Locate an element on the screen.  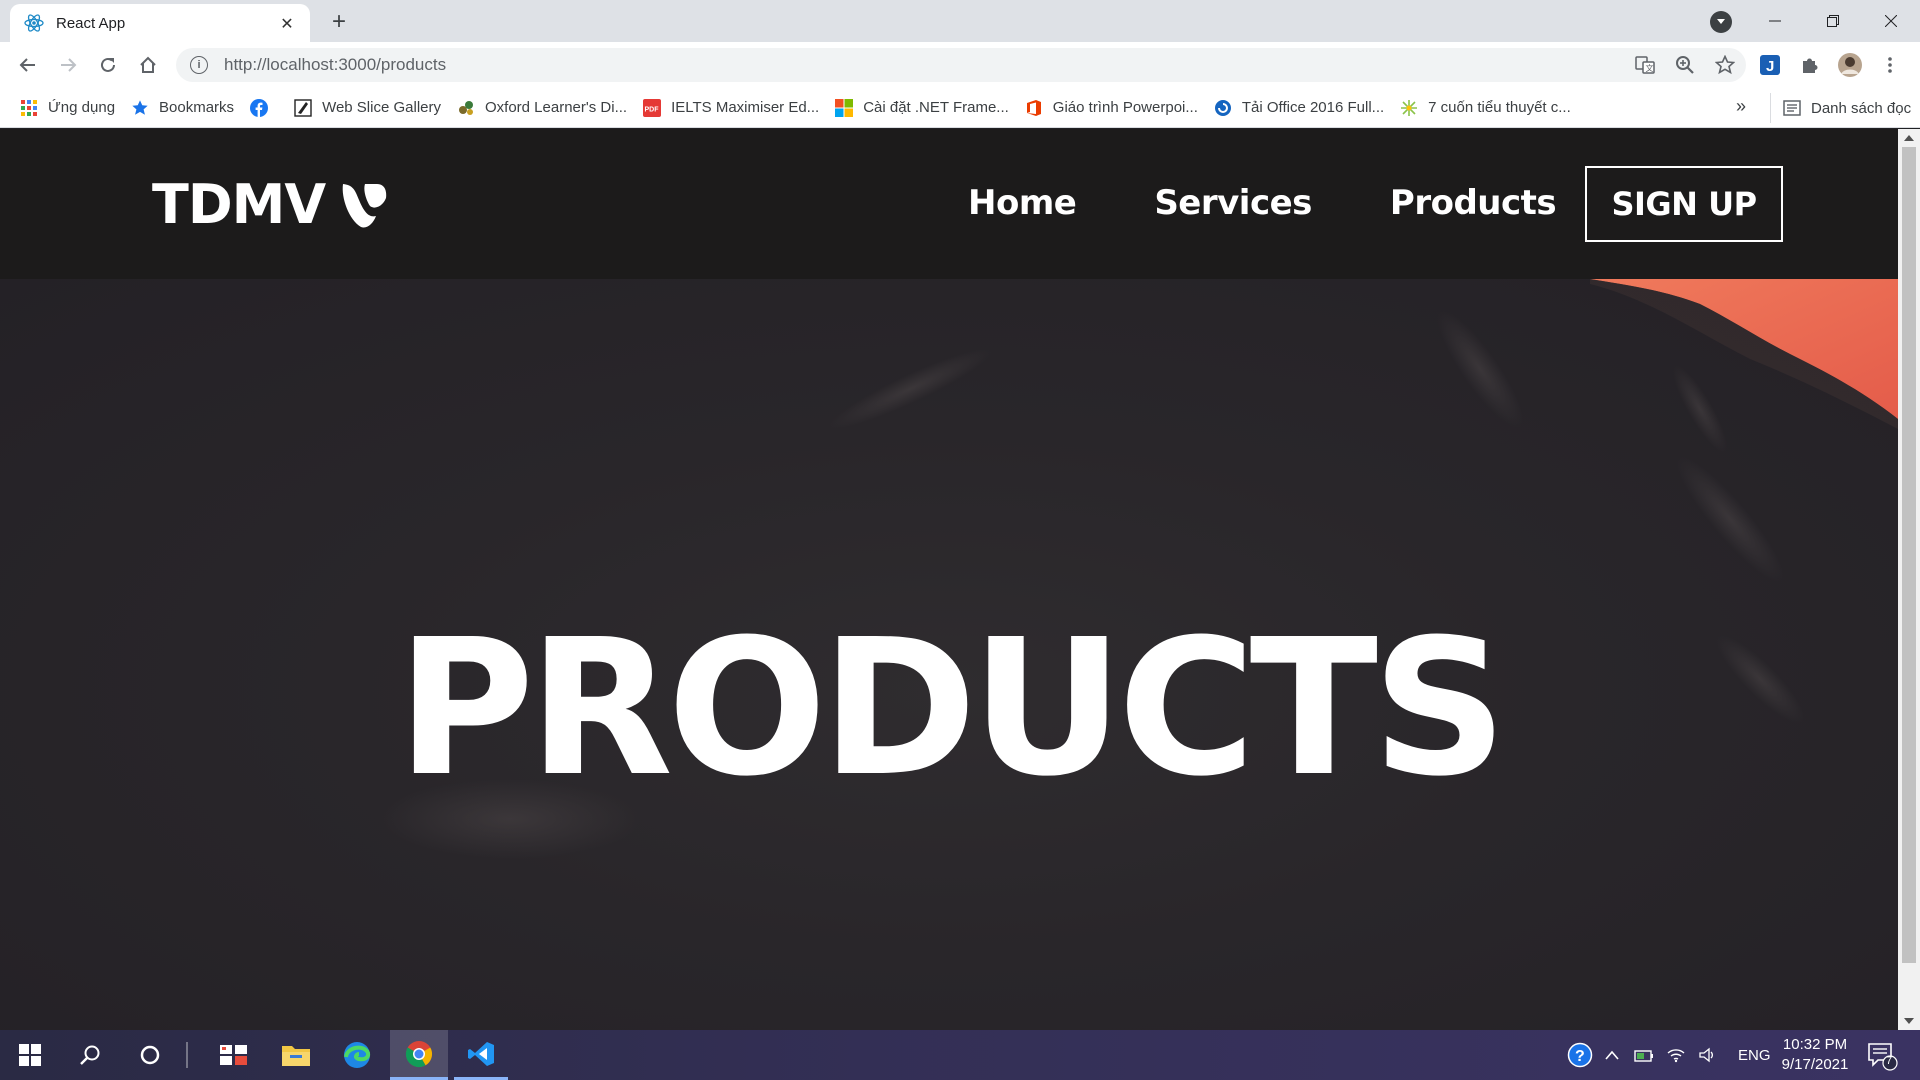
bookmark-star-icon is located at coordinates (1725, 65).